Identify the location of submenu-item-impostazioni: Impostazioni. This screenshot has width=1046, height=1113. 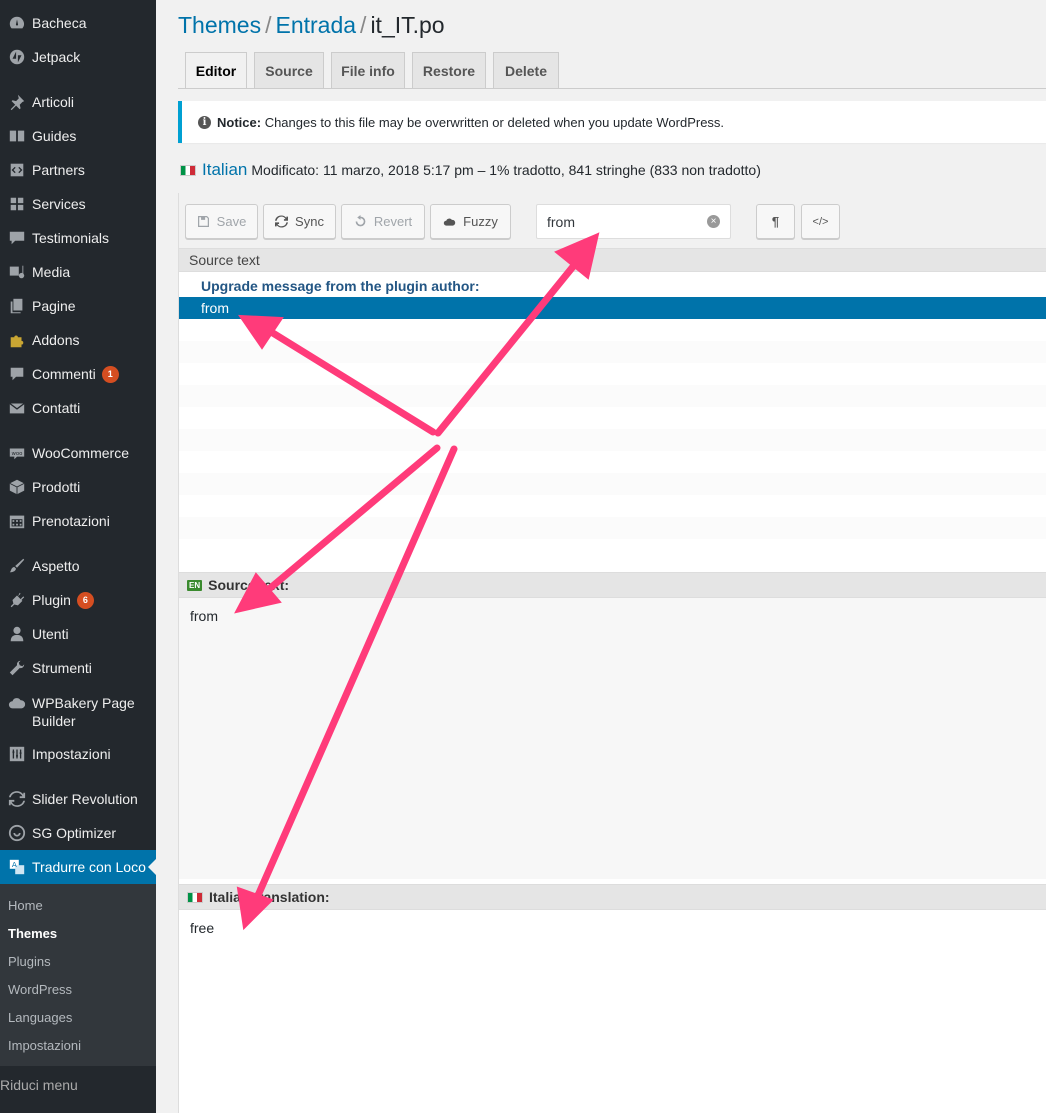
(44, 1045).